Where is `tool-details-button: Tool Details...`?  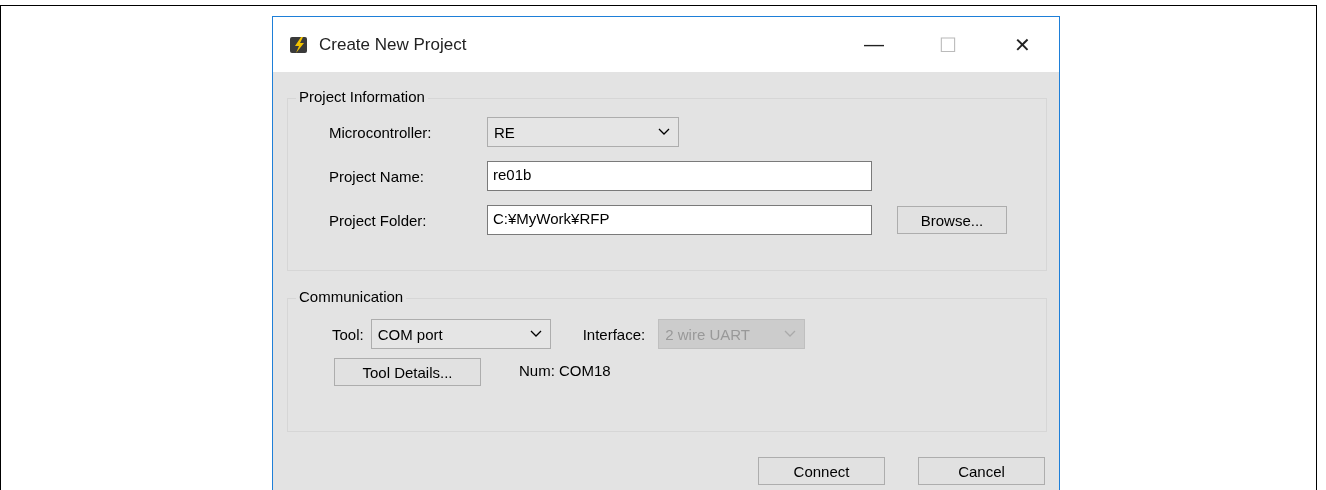 tool-details-button: Tool Details... is located at coordinates (407, 372).